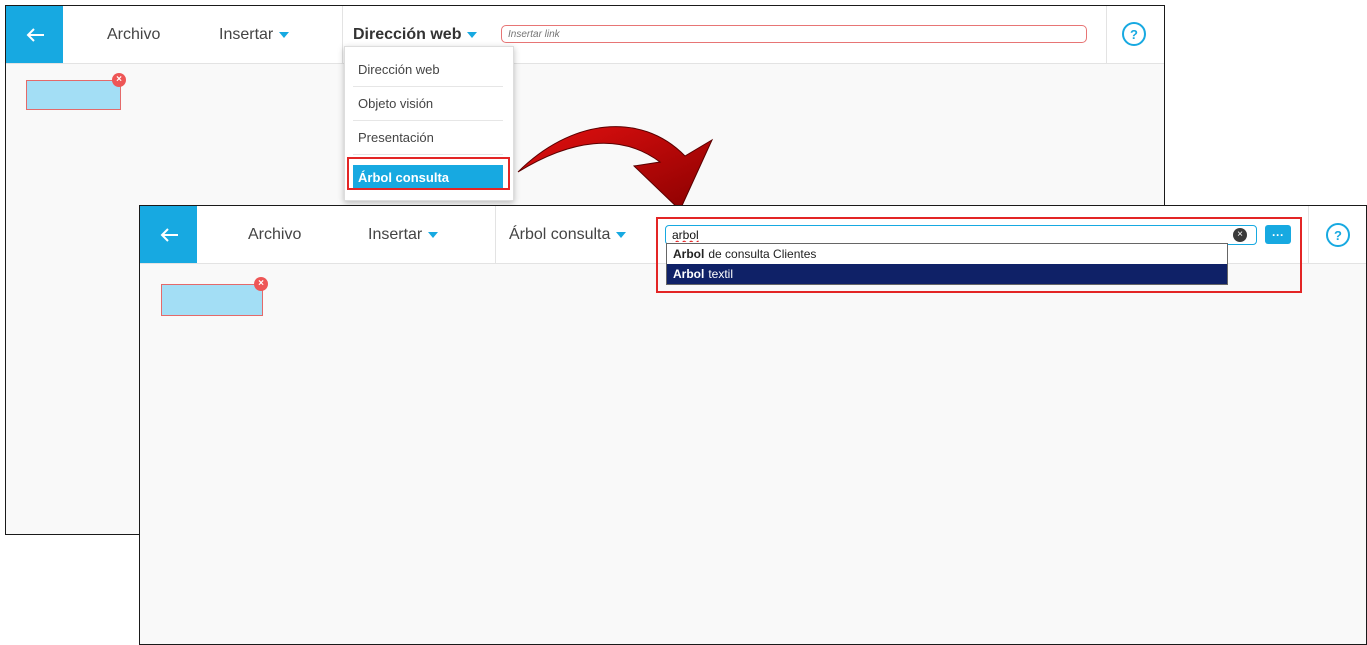 This screenshot has width=1367, height=645. I want to click on transition-arrow-icon, so click(615, 168).